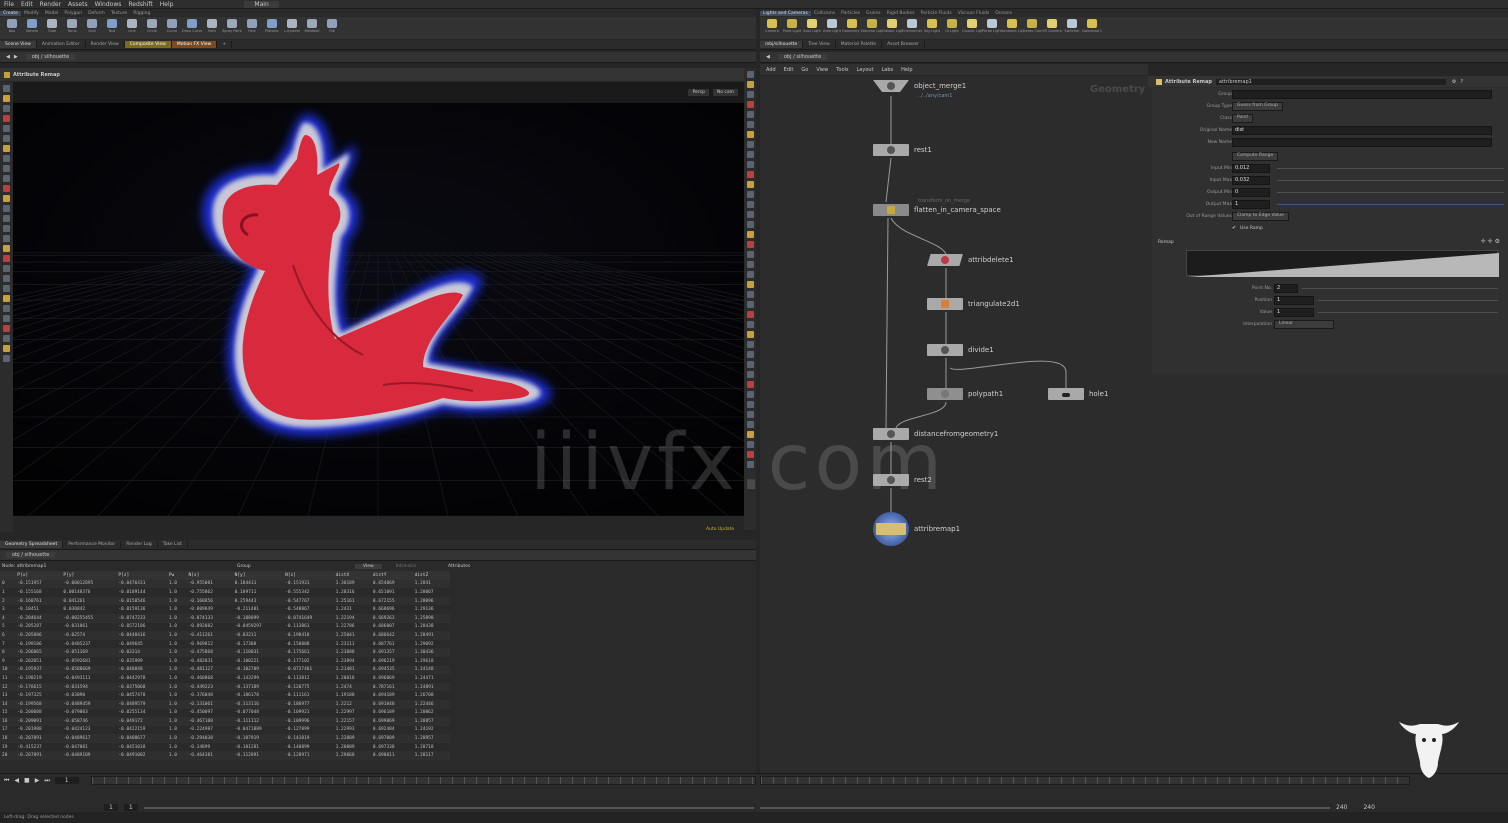 This screenshot has width=1508, height=823. I want to click on value-slider, so click(1408, 312).